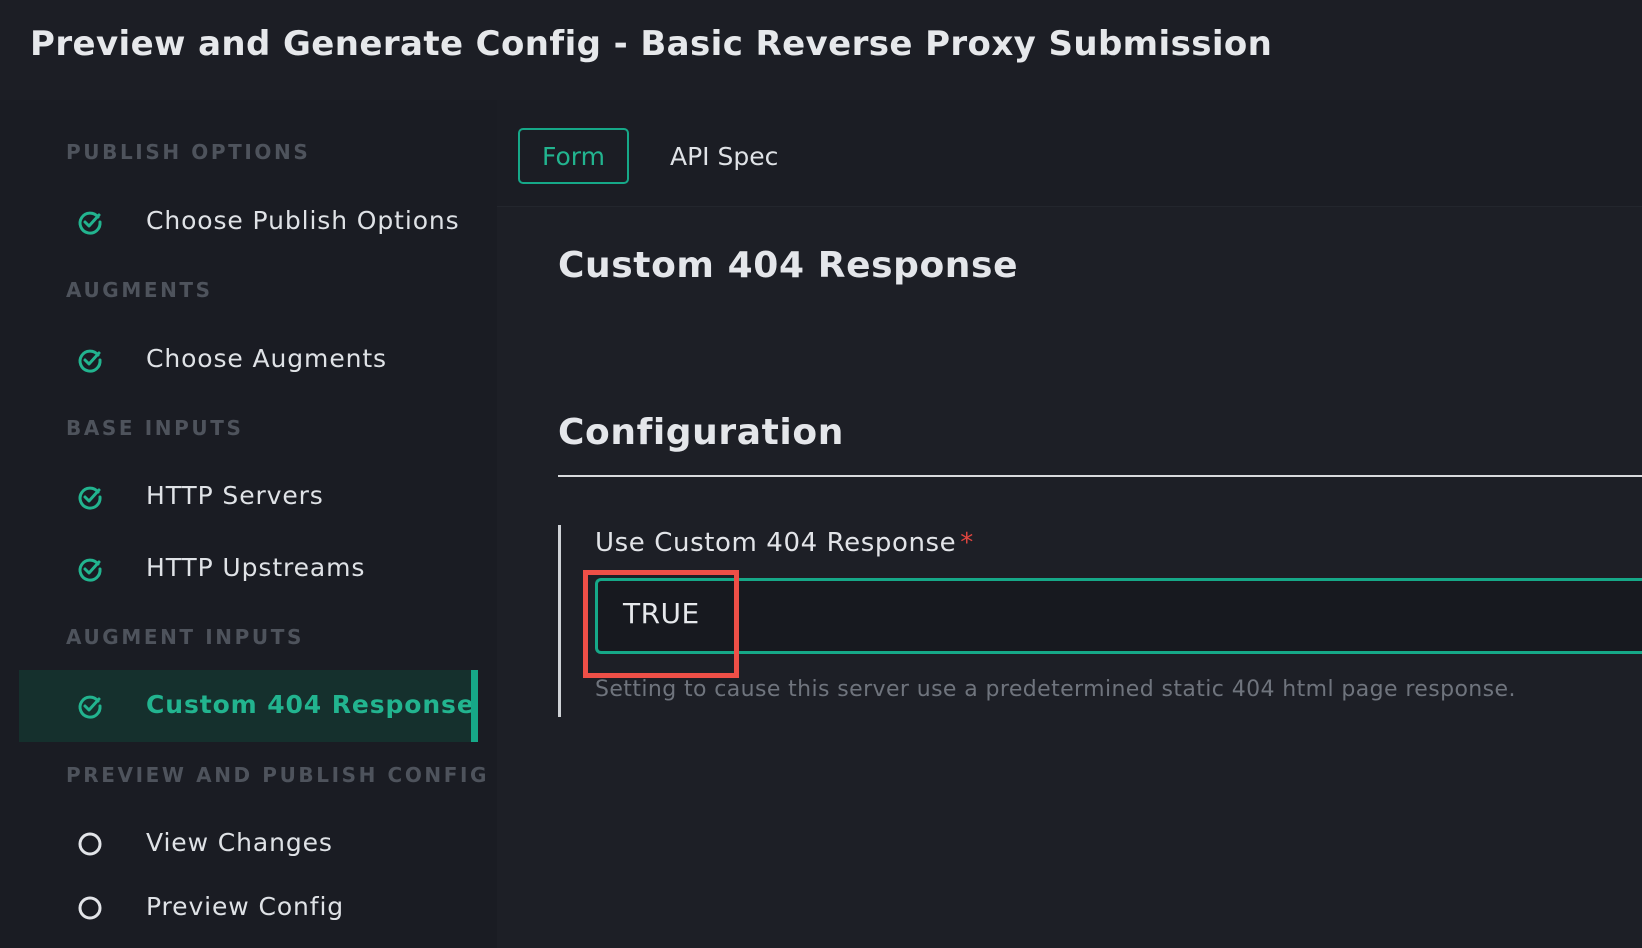  I want to click on sidebar-item-http-servers: HTTP Servers, so click(248, 497).